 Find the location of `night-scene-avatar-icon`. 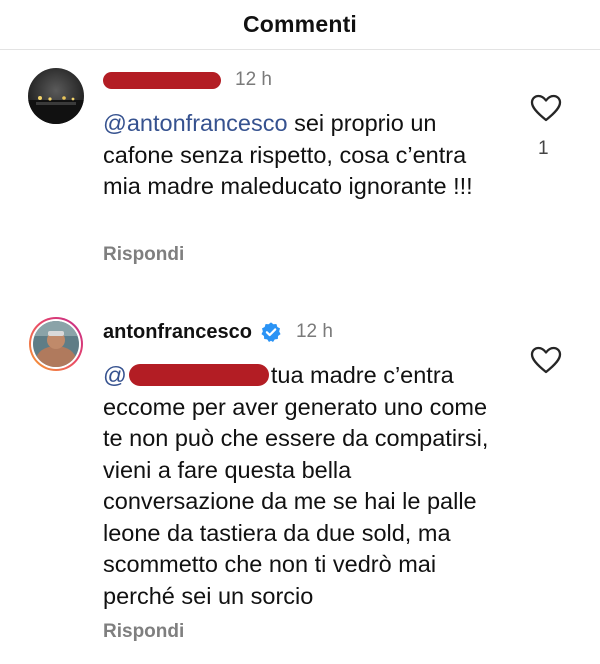

night-scene-avatar-icon is located at coordinates (56, 96).